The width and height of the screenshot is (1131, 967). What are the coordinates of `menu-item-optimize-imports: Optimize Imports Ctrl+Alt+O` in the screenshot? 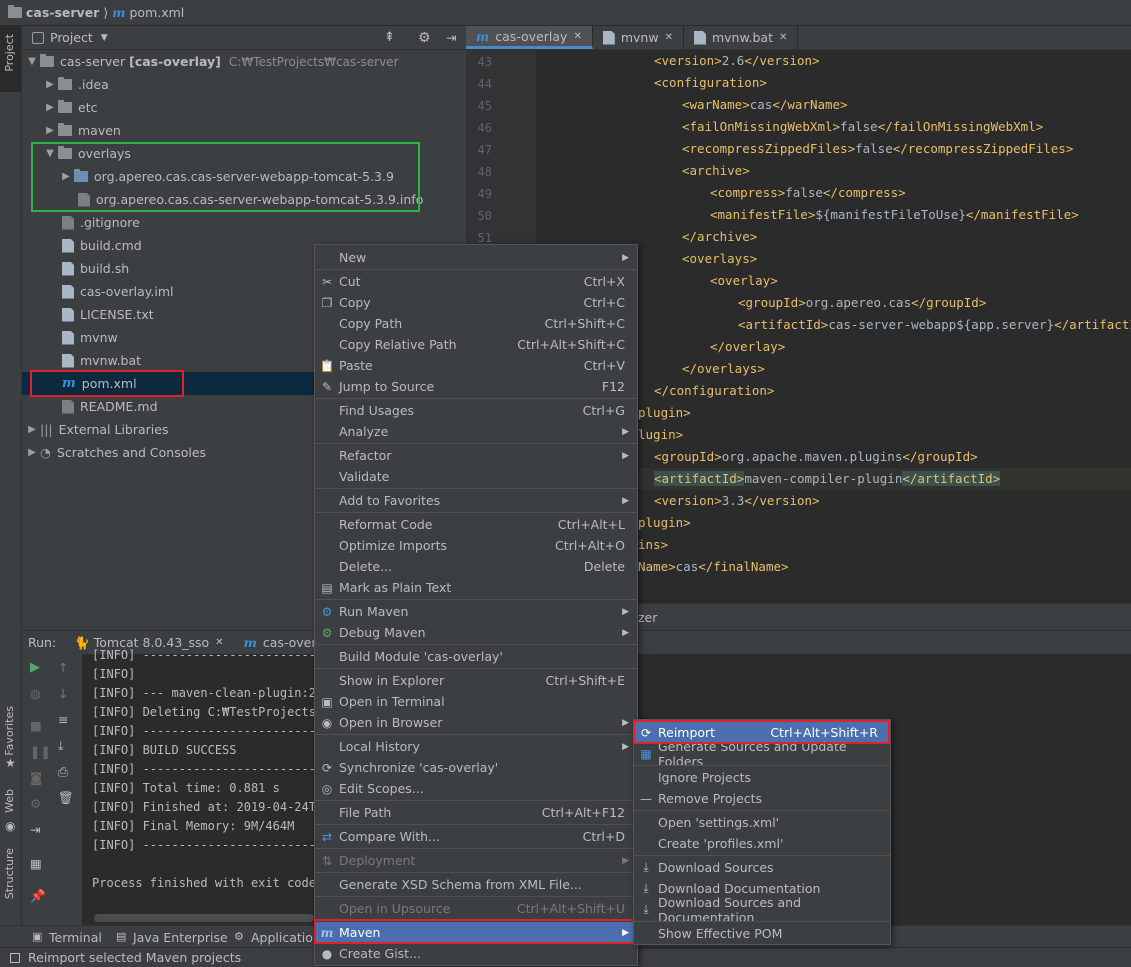 It's located at (476, 545).